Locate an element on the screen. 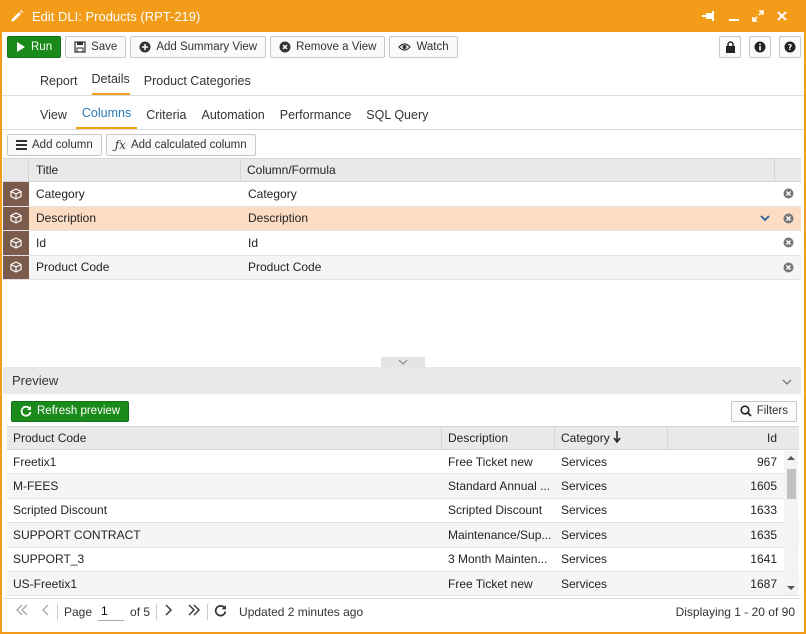  tab-details: Details is located at coordinates (110, 83).